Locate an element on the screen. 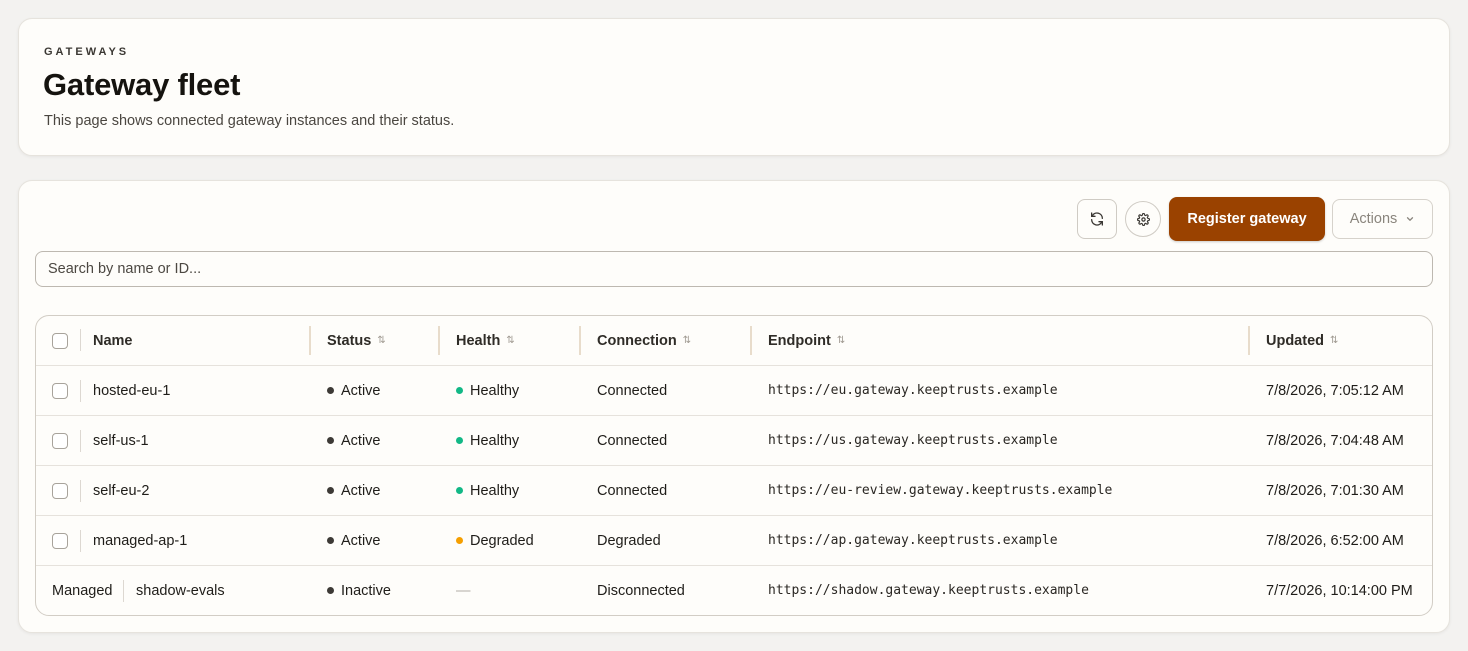 Image resolution: width=1468 pixels, height=651 pixels. actions-dropdown: Actions is located at coordinates (1382, 219).